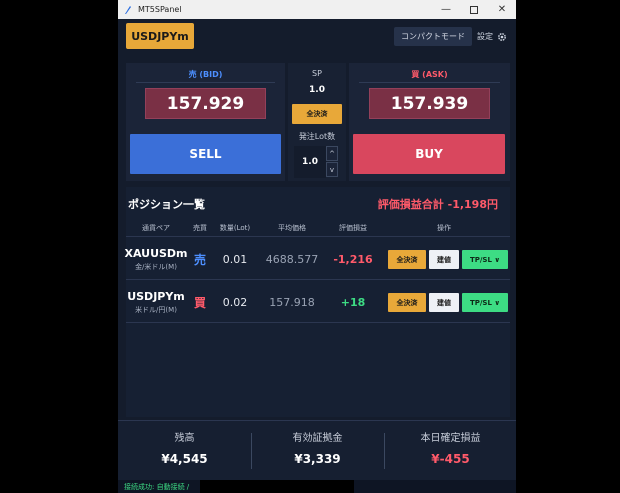  What do you see at coordinates (485, 36) in the screenshot?
I see `settings-label: 設定` at bounding box center [485, 36].